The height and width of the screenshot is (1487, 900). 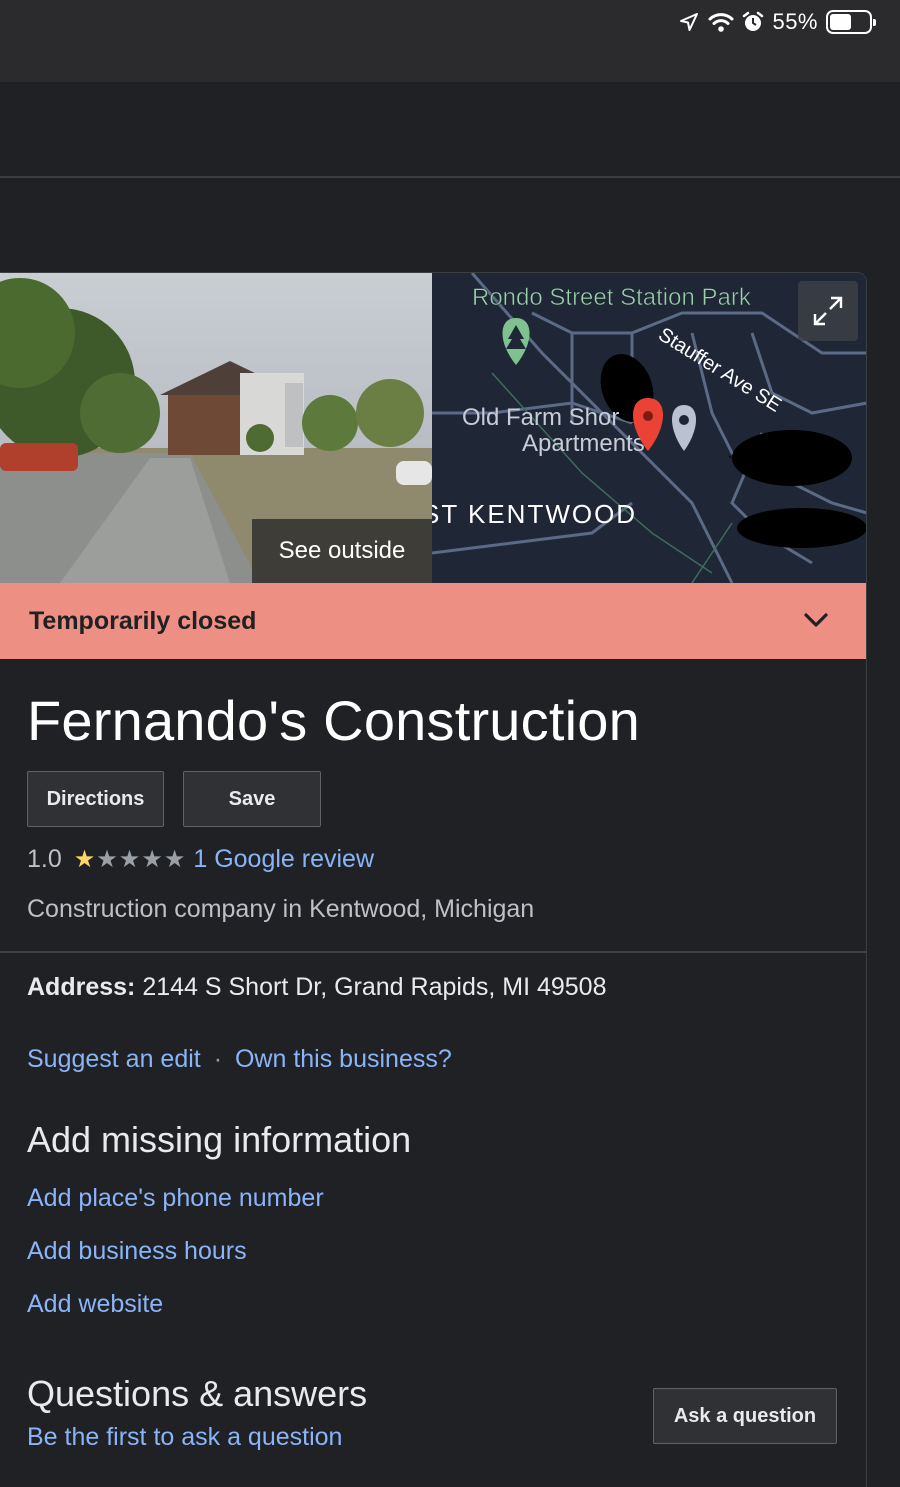 I want to click on edit-links-row: Suggest an edit · Own this business?, so click(x=239, y=1059).